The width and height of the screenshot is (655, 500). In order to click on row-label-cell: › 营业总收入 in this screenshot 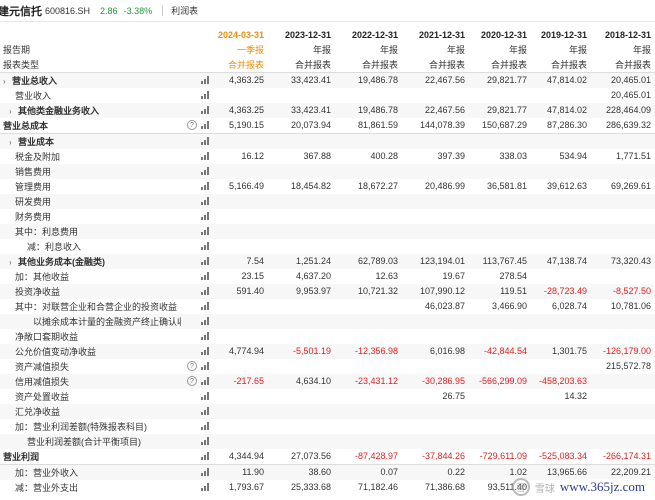, I will do `click(90, 80)`.